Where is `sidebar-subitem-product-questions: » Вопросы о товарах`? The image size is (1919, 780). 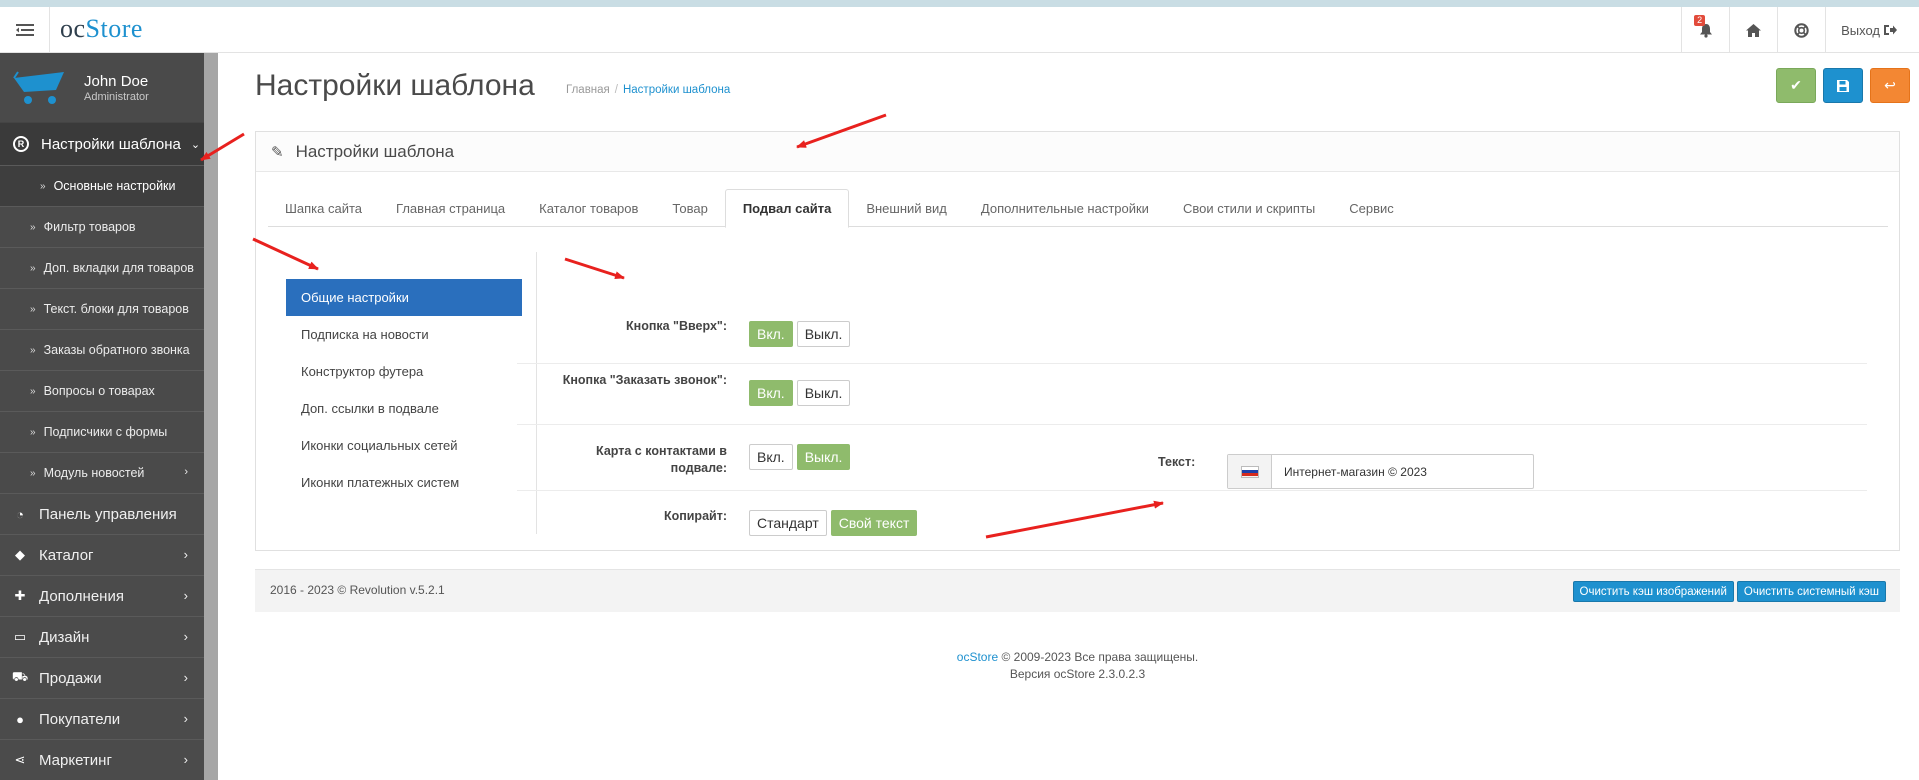
sidebar-subitem-product-questions: » Вопросы о товарах is located at coordinates (102, 390).